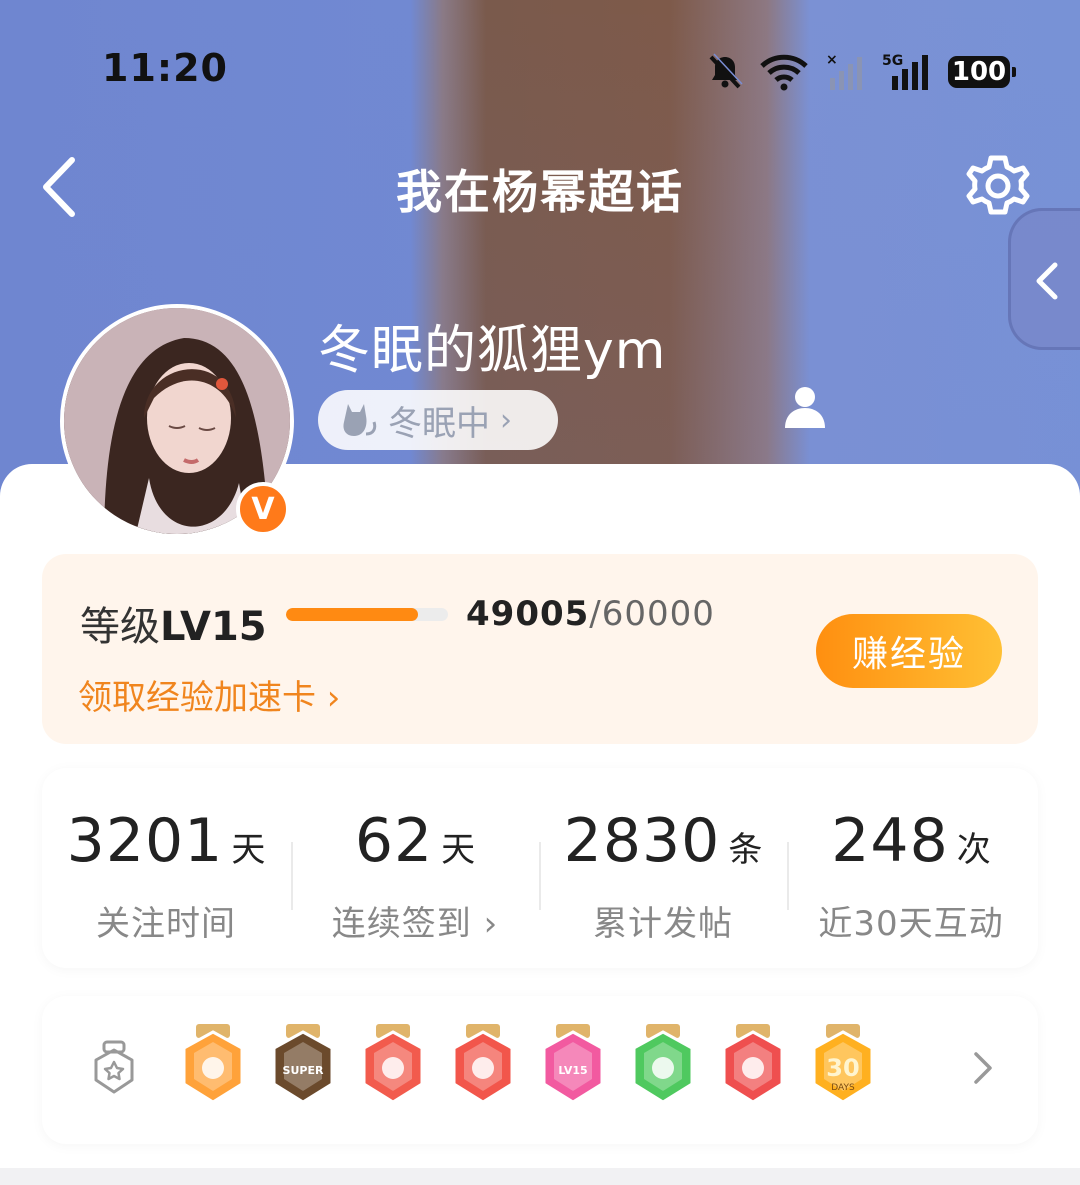  I want to click on max-exp: 60000, so click(658, 614).